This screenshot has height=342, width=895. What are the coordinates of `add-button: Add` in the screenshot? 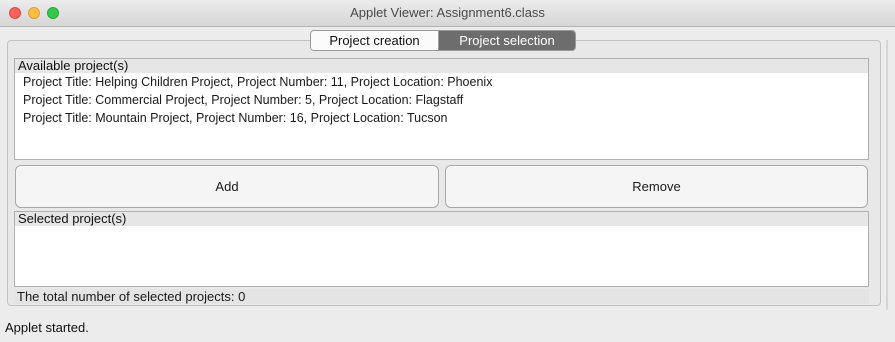 It's located at (227, 186).